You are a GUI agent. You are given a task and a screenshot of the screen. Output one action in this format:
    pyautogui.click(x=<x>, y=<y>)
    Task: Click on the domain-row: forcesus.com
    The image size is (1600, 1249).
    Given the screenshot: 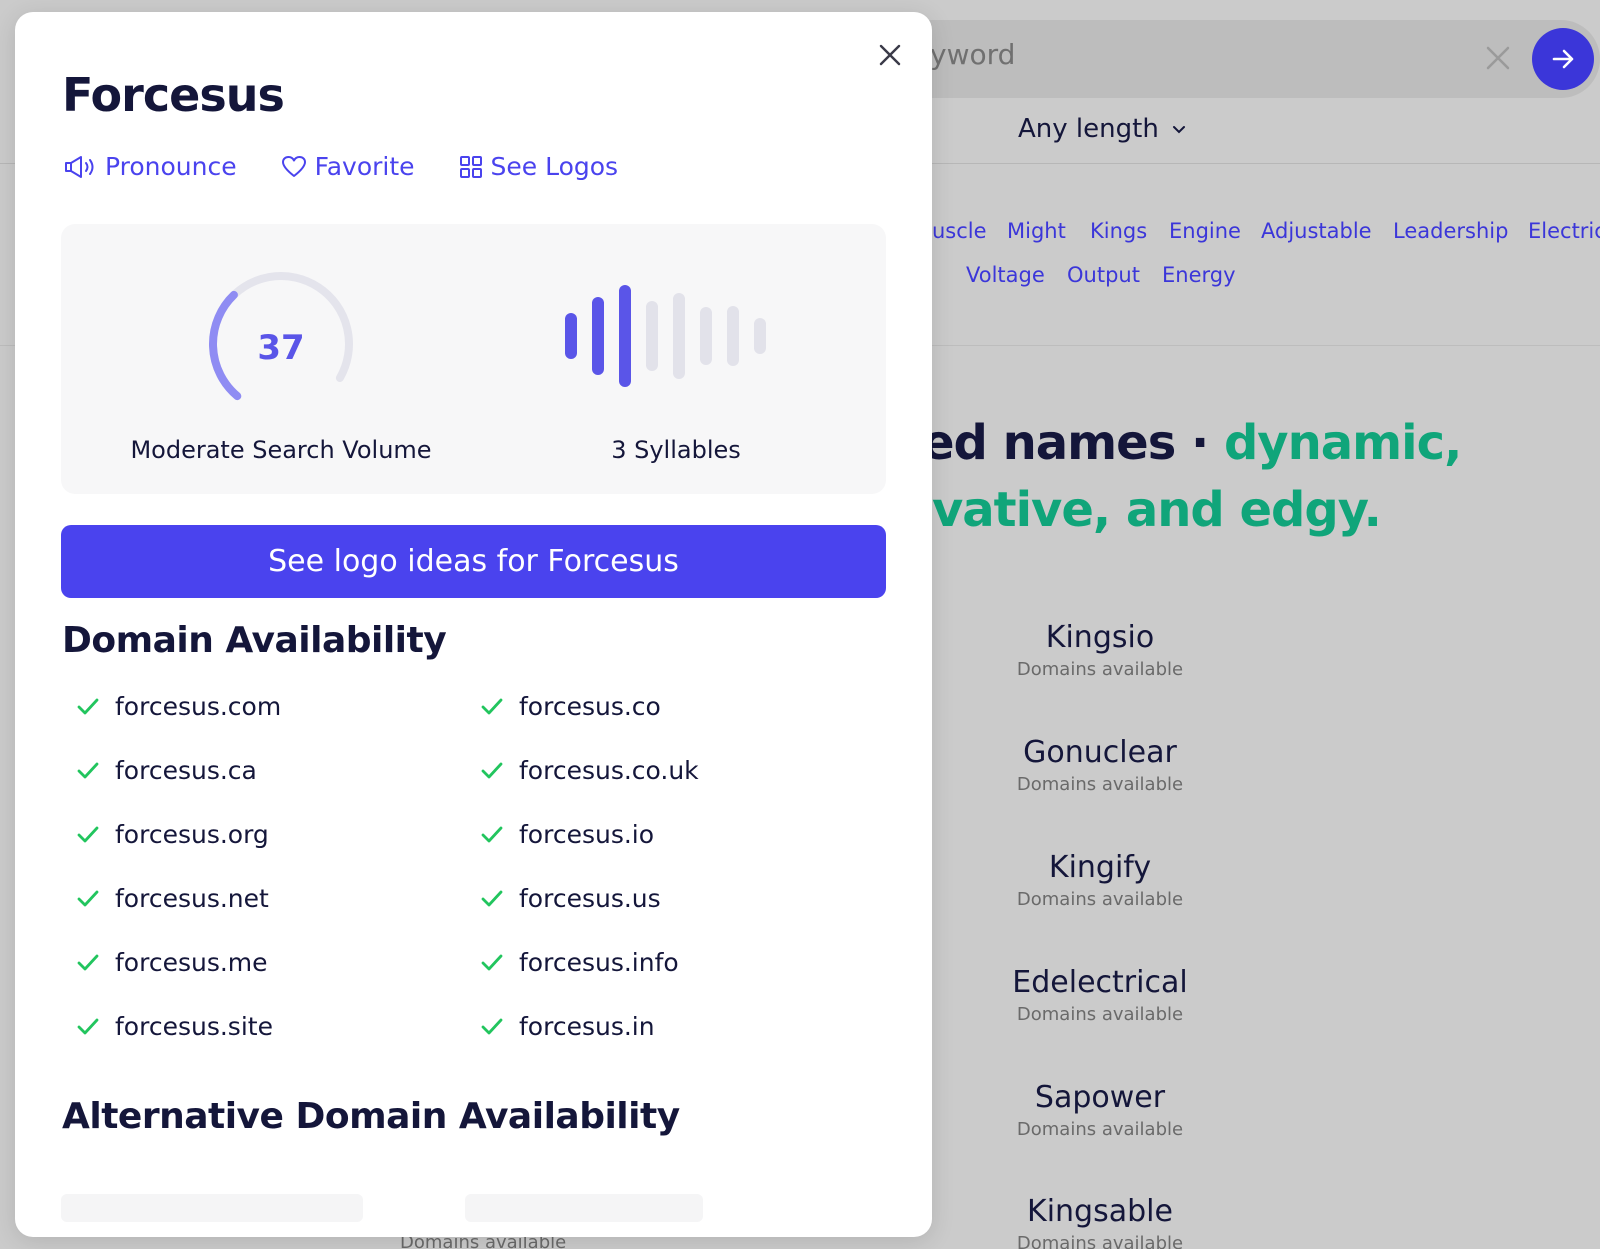 What is the action you would take?
    pyautogui.click(x=178, y=706)
    